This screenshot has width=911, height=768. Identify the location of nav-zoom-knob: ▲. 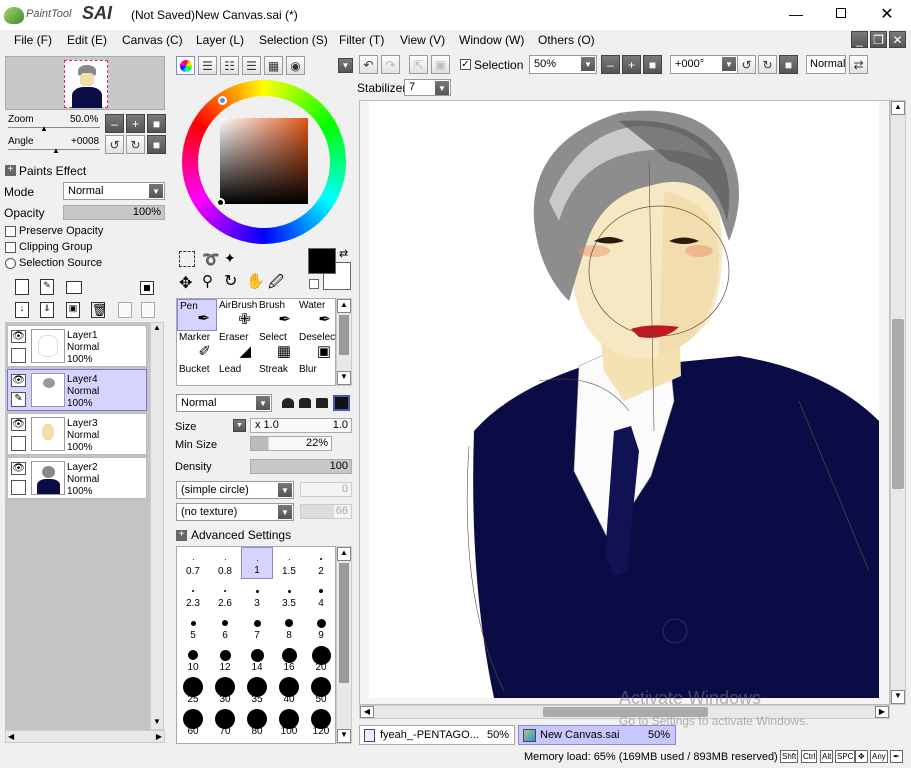
(44, 128).